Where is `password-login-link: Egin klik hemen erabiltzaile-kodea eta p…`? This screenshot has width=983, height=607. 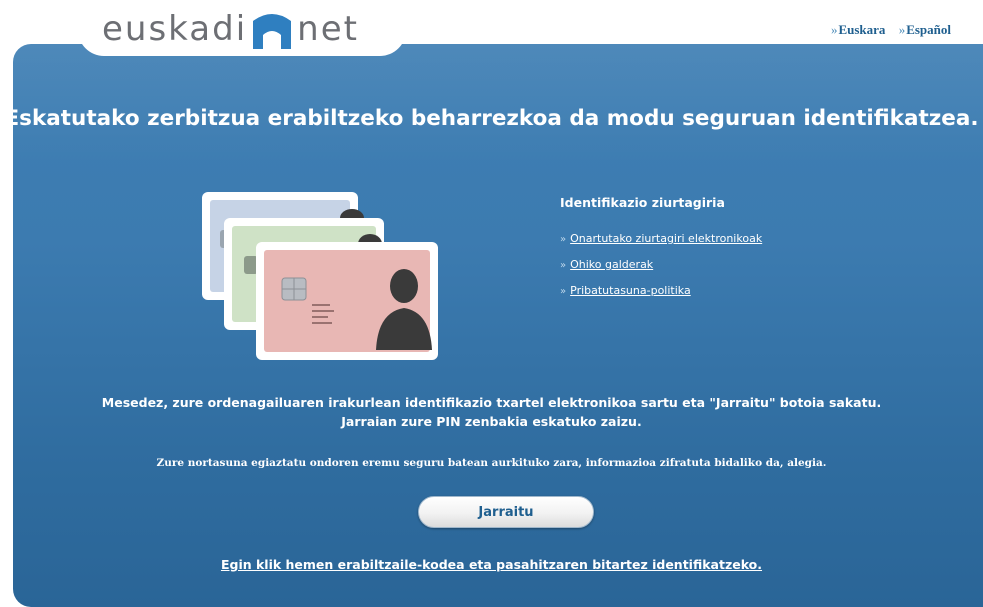
password-login-link: Egin klik hemen erabiltzaile-kodea eta p… is located at coordinates (491, 564).